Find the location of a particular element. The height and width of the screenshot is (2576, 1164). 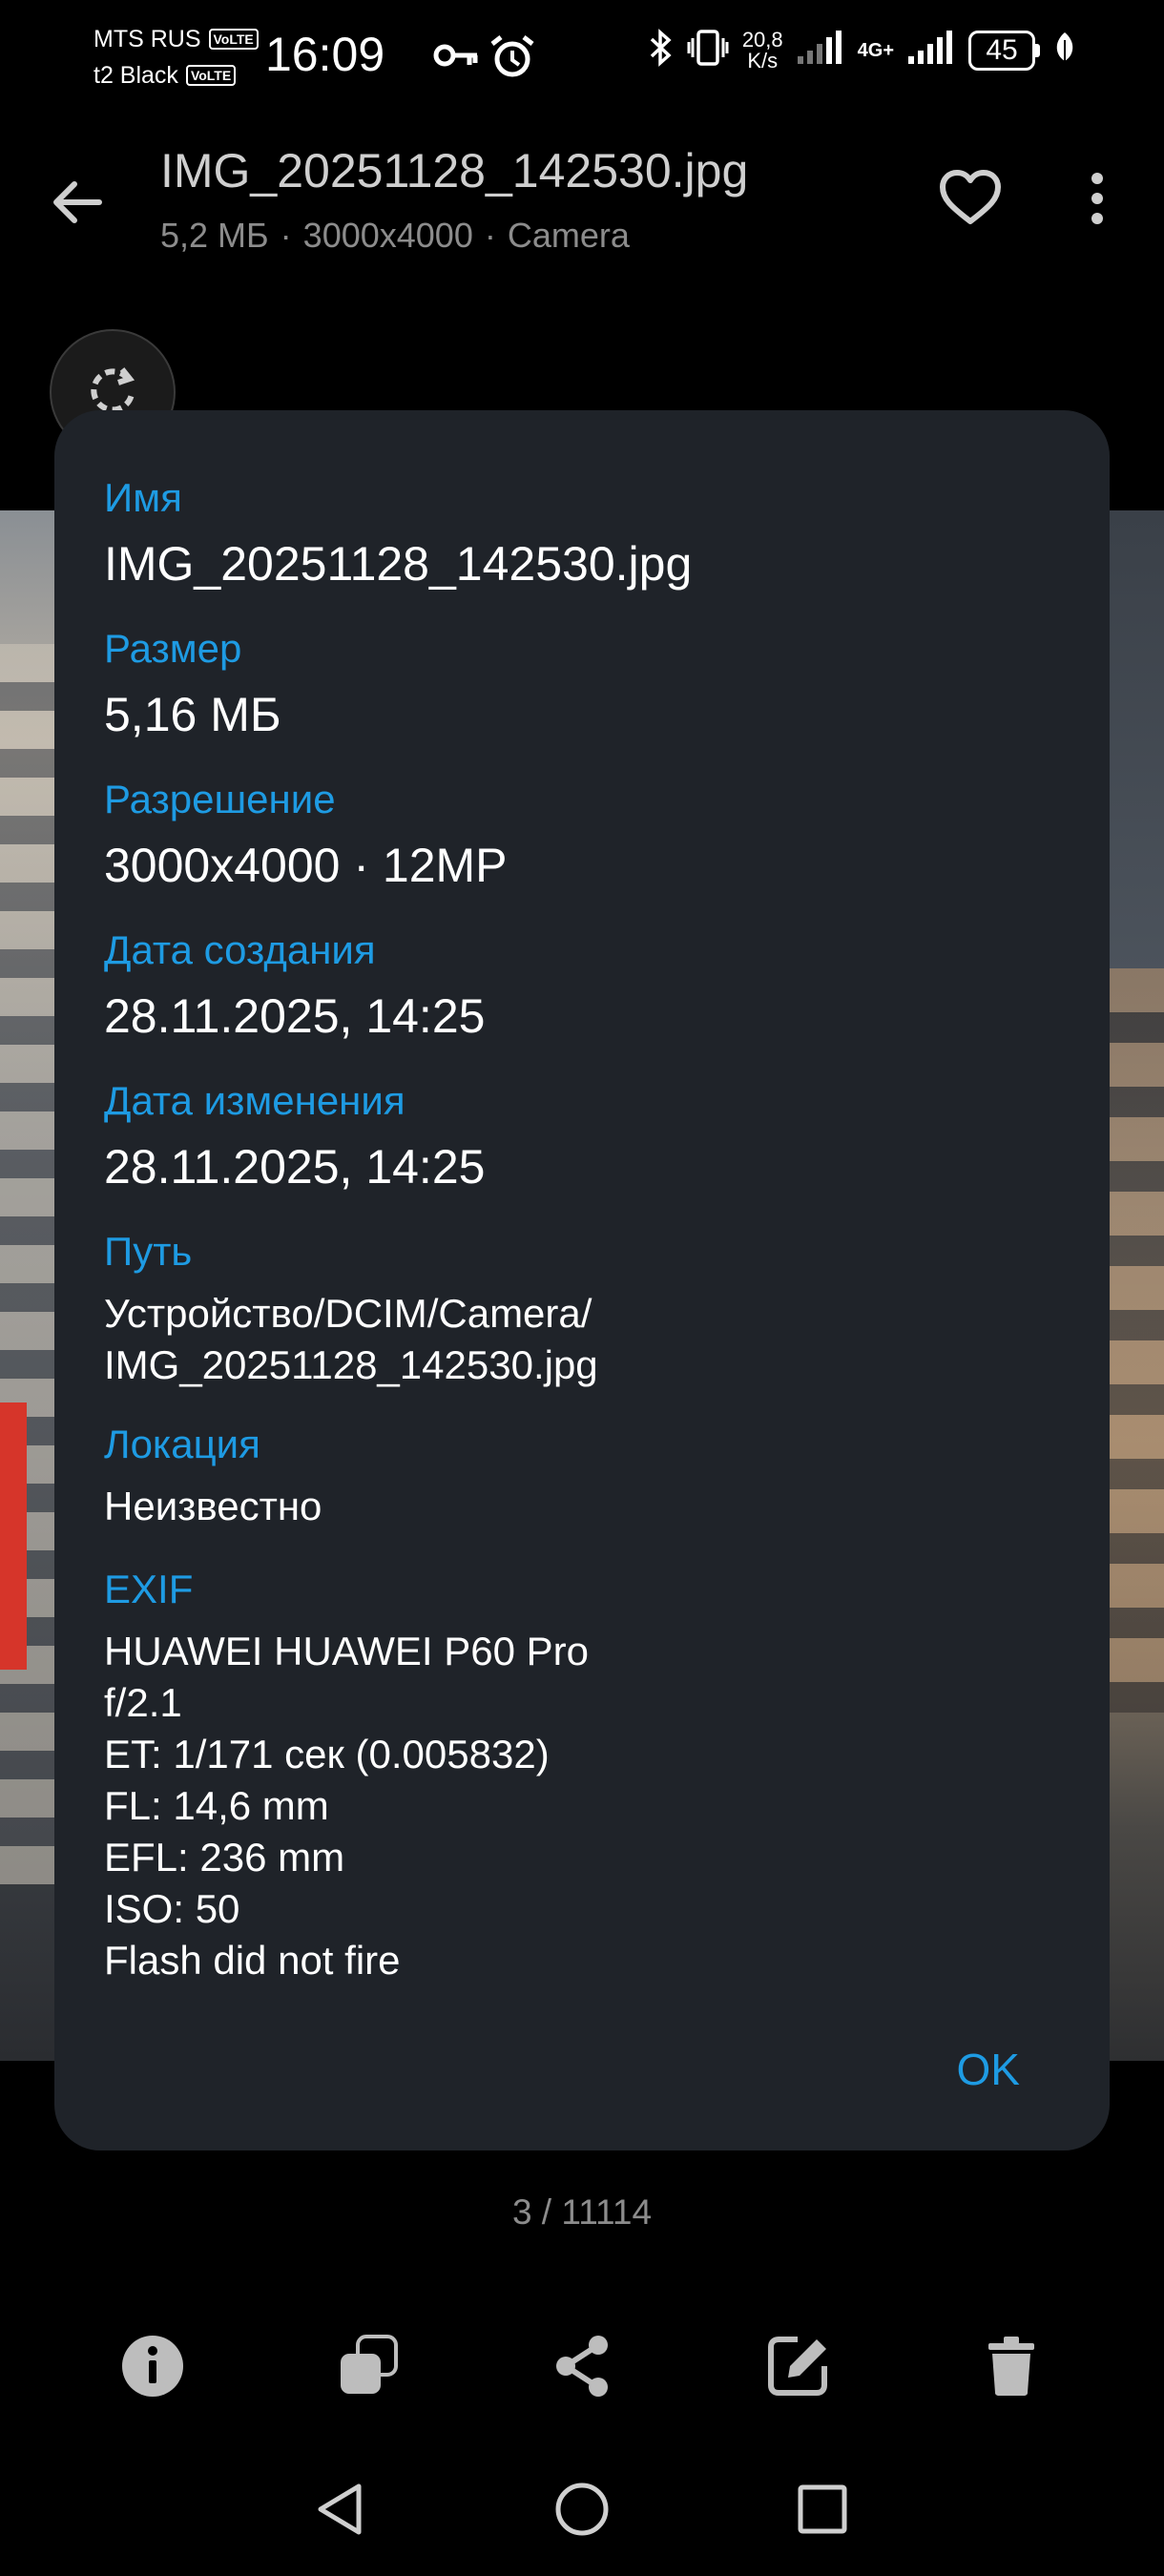

info-button is located at coordinates (153, 2366).